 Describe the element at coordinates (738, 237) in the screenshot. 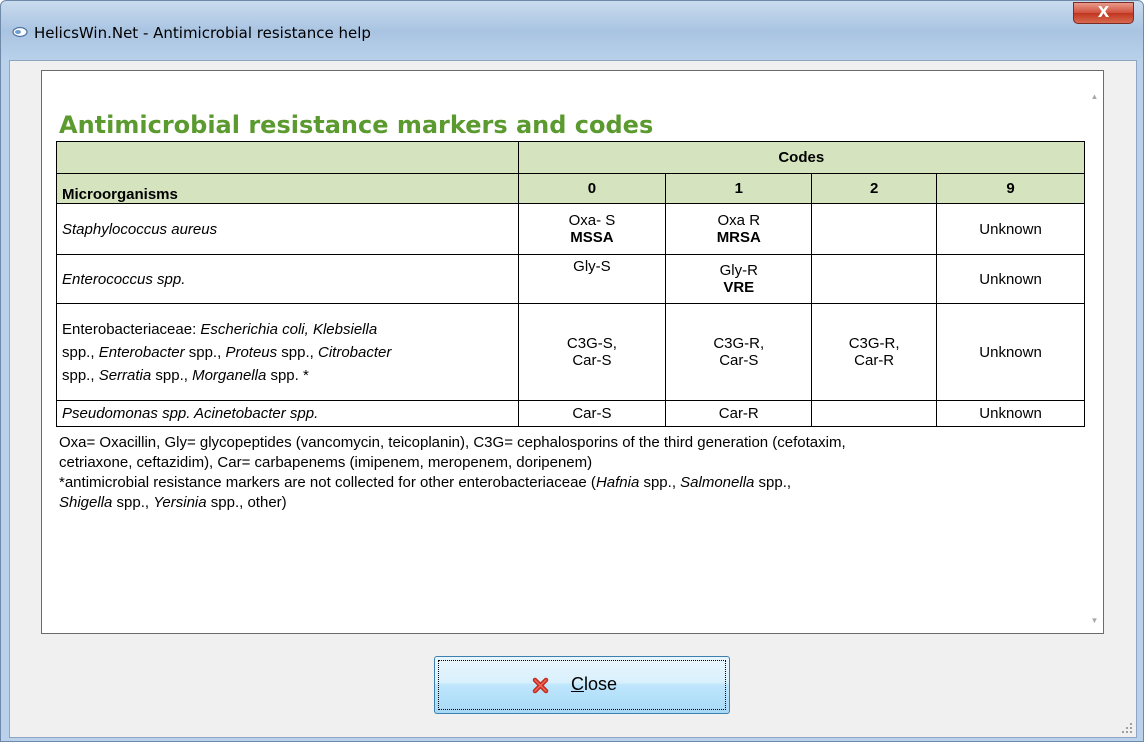

I see `code-abbrev: MRSA` at that location.